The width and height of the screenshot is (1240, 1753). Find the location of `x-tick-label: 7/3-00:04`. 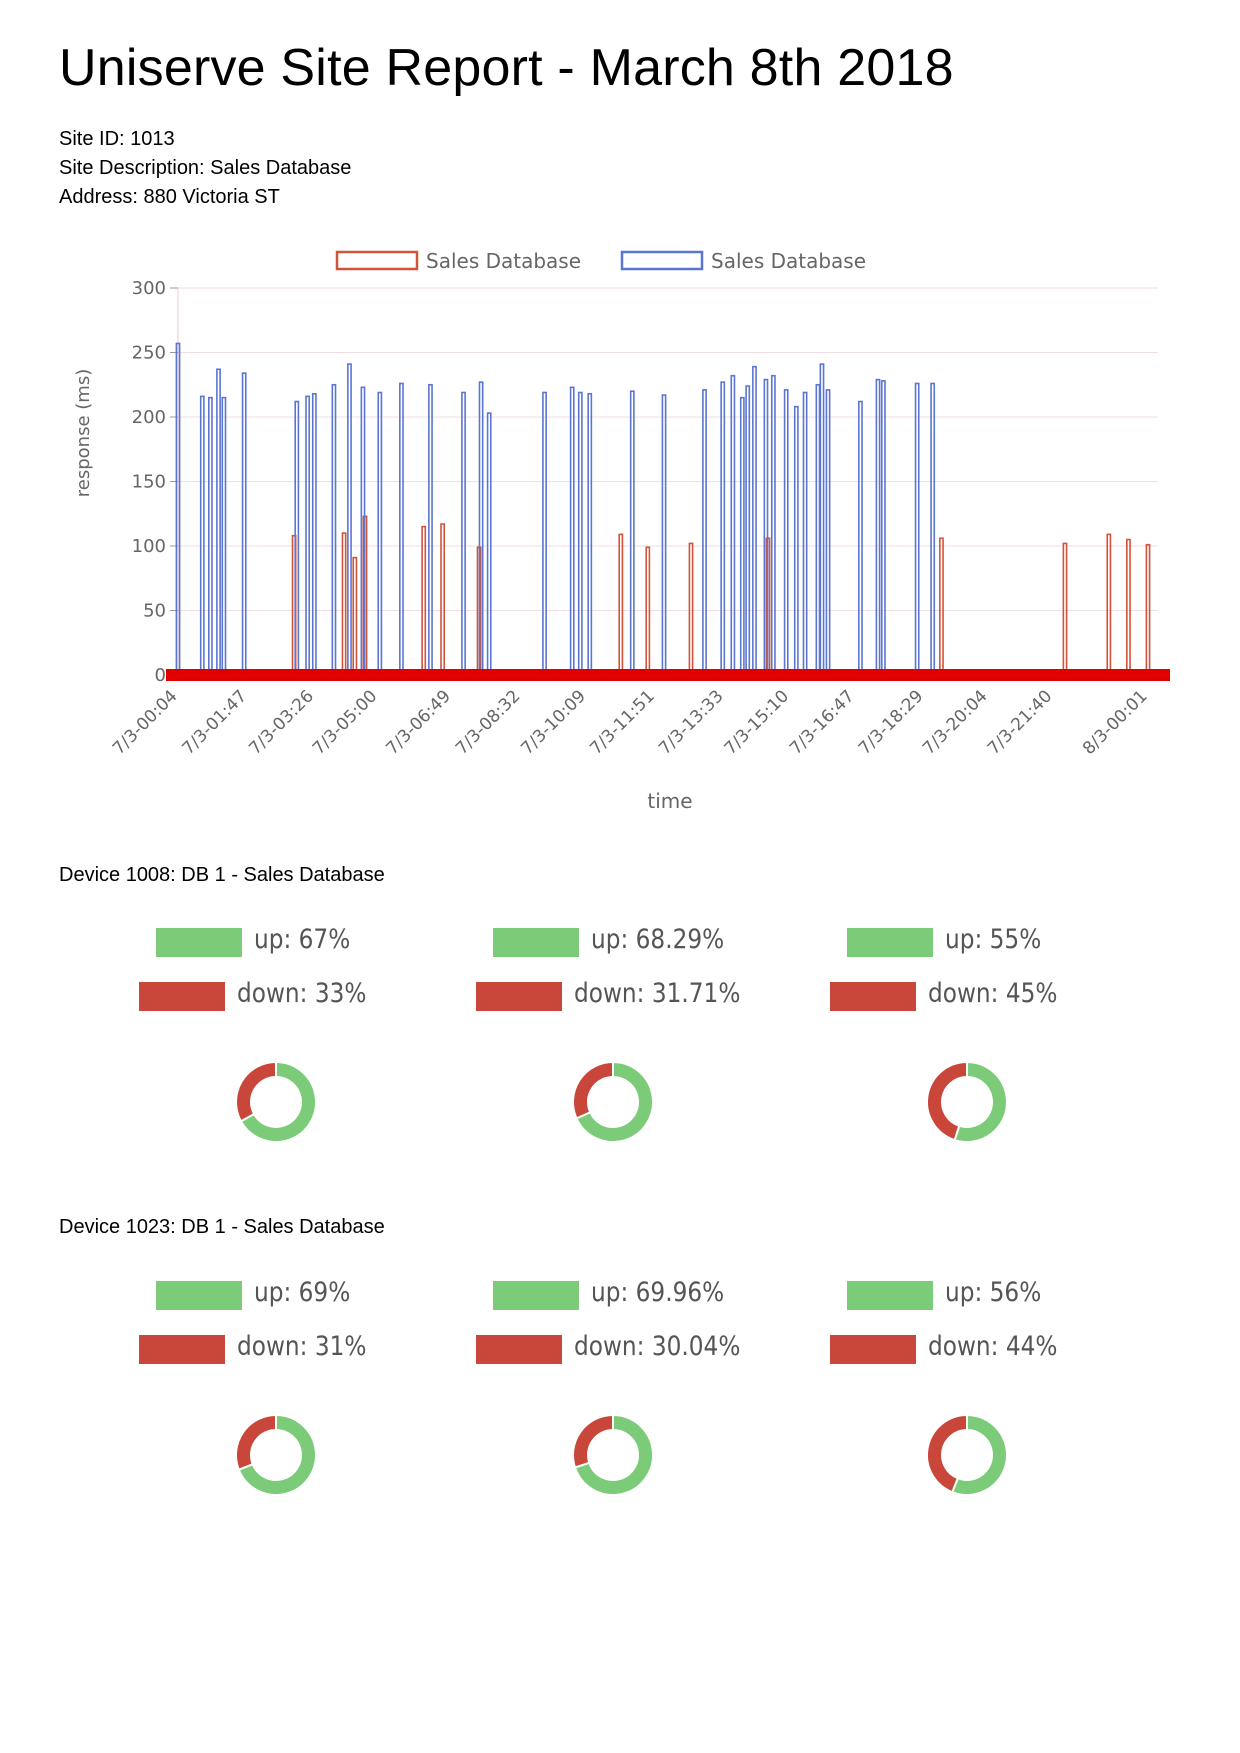

x-tick-label: 7/3-00:04 is located at coordinates (145, 722).